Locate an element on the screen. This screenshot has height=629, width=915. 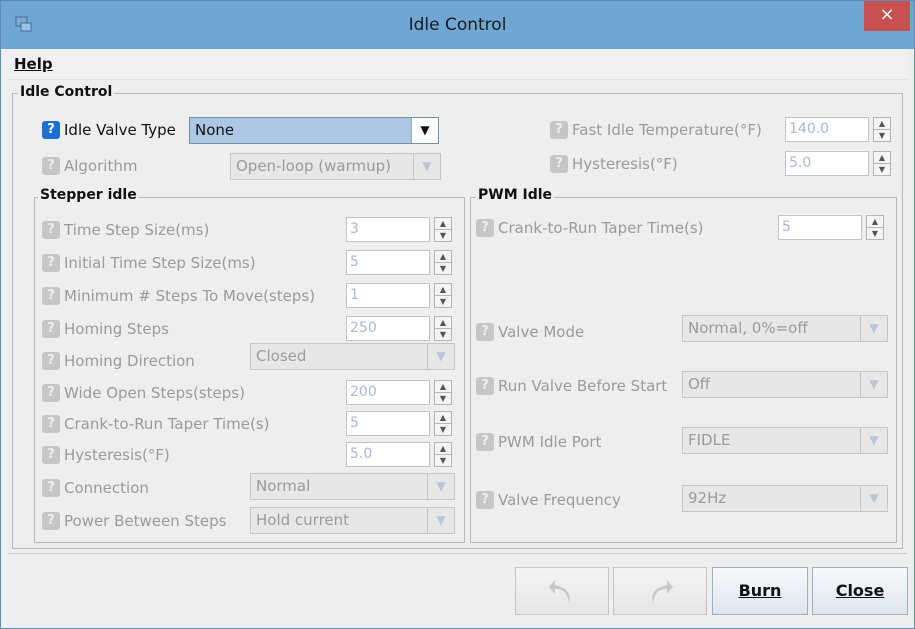
fast-idle-temp-input: 140.0 is located at coordinates (827, 129).